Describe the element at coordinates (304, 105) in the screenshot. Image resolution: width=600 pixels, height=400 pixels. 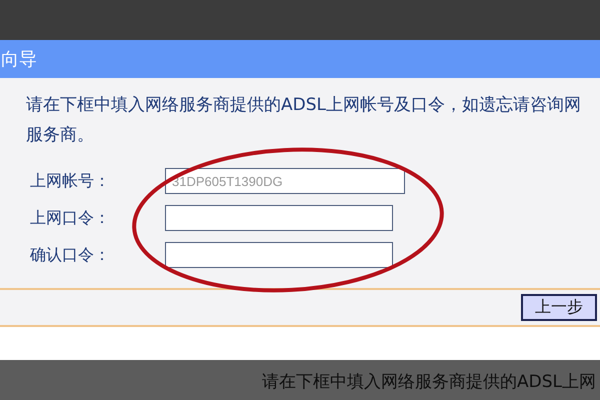
I see `instruction-text: 请在下框中填入网络服务商提供的ADSL上网帐号及口令，如遗忘请咨询网` at that location.